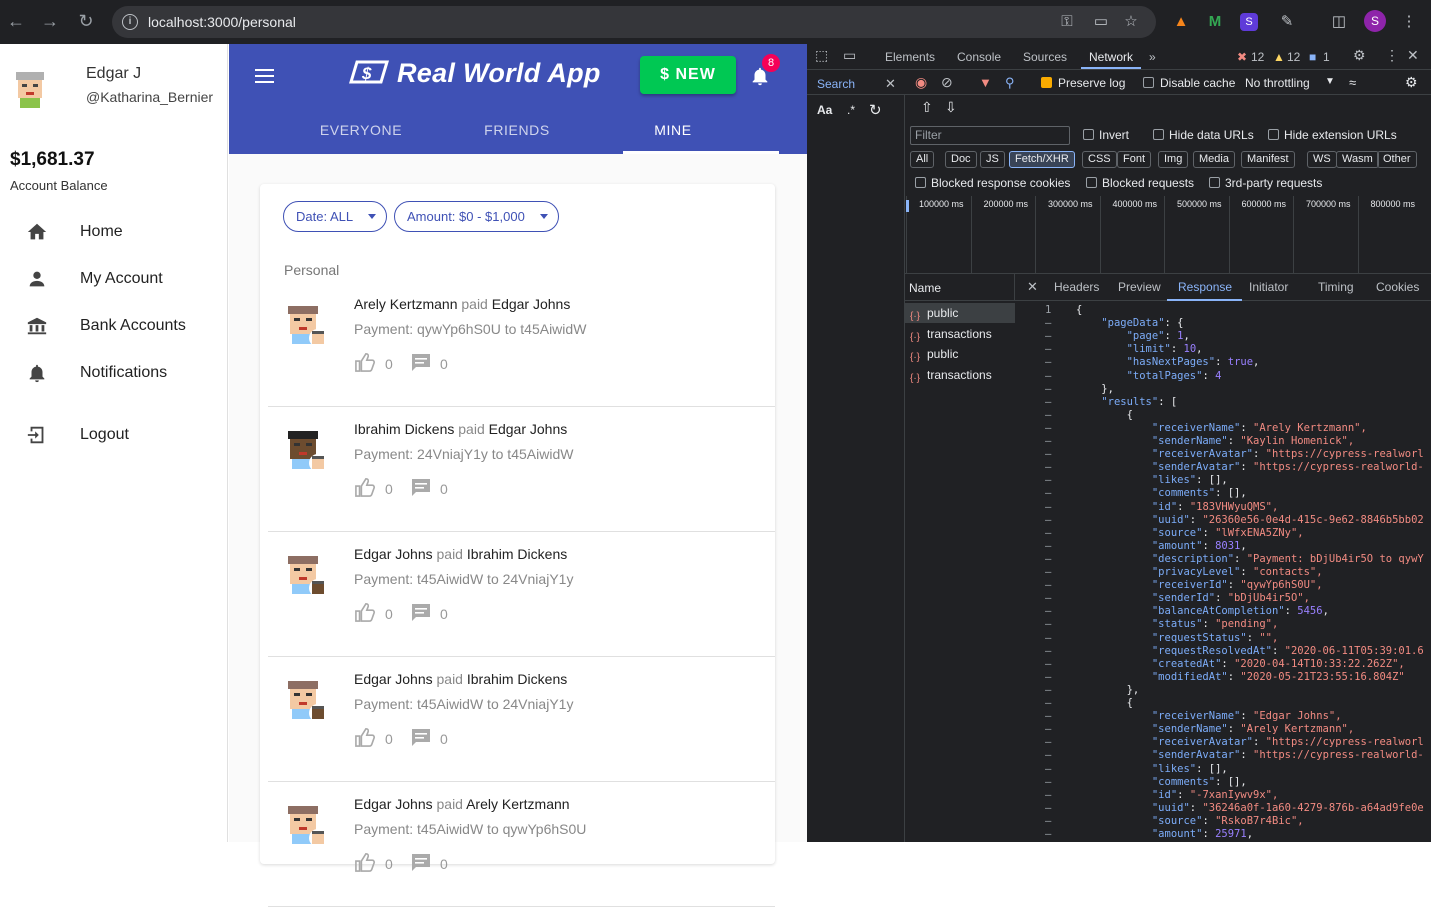  What do you see at coordinates (1134, 159) in the screenshot?
I see `resource-type-filter-font: Font` at bounding box center [1134, 159].